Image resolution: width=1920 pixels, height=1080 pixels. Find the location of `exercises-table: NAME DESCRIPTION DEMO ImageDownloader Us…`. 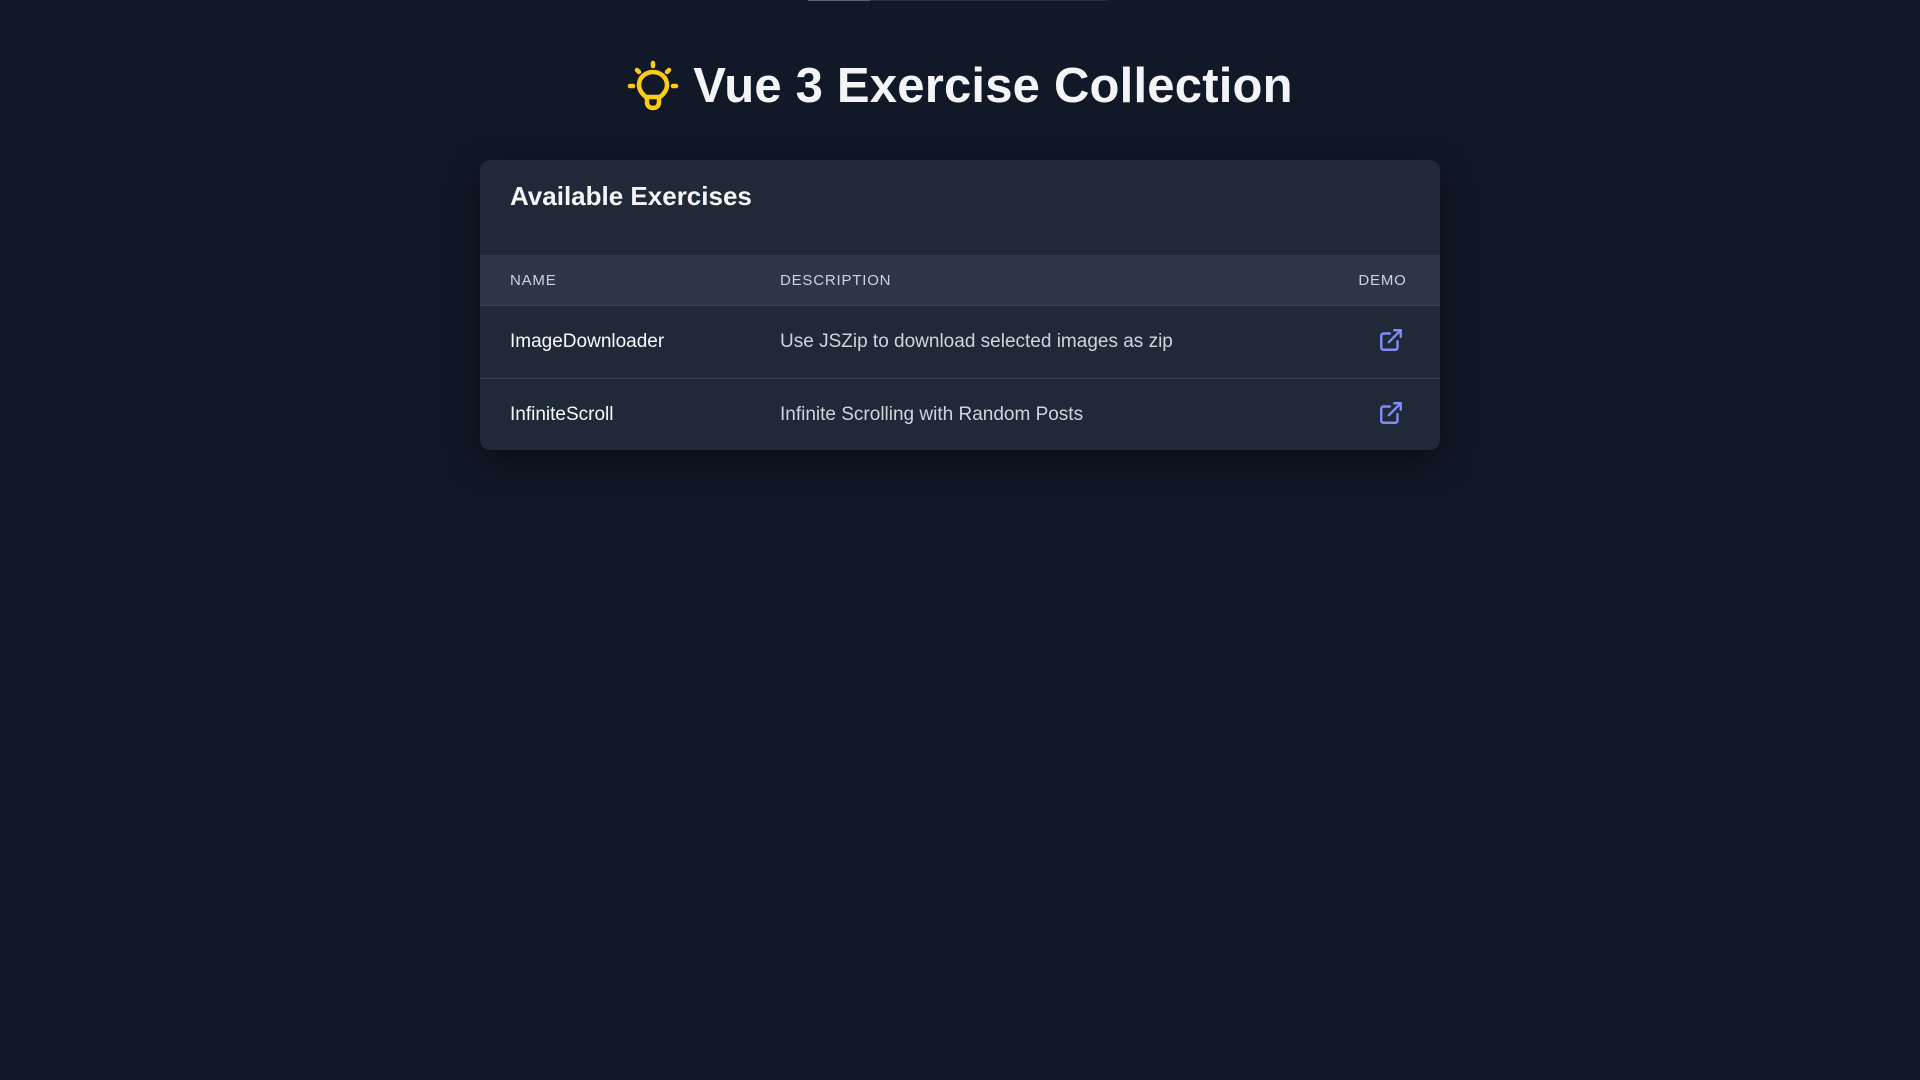

exercises-table: NAME DESCRIPTION DEMO ImageDownloader Us… is located at coordinates (960, 352).